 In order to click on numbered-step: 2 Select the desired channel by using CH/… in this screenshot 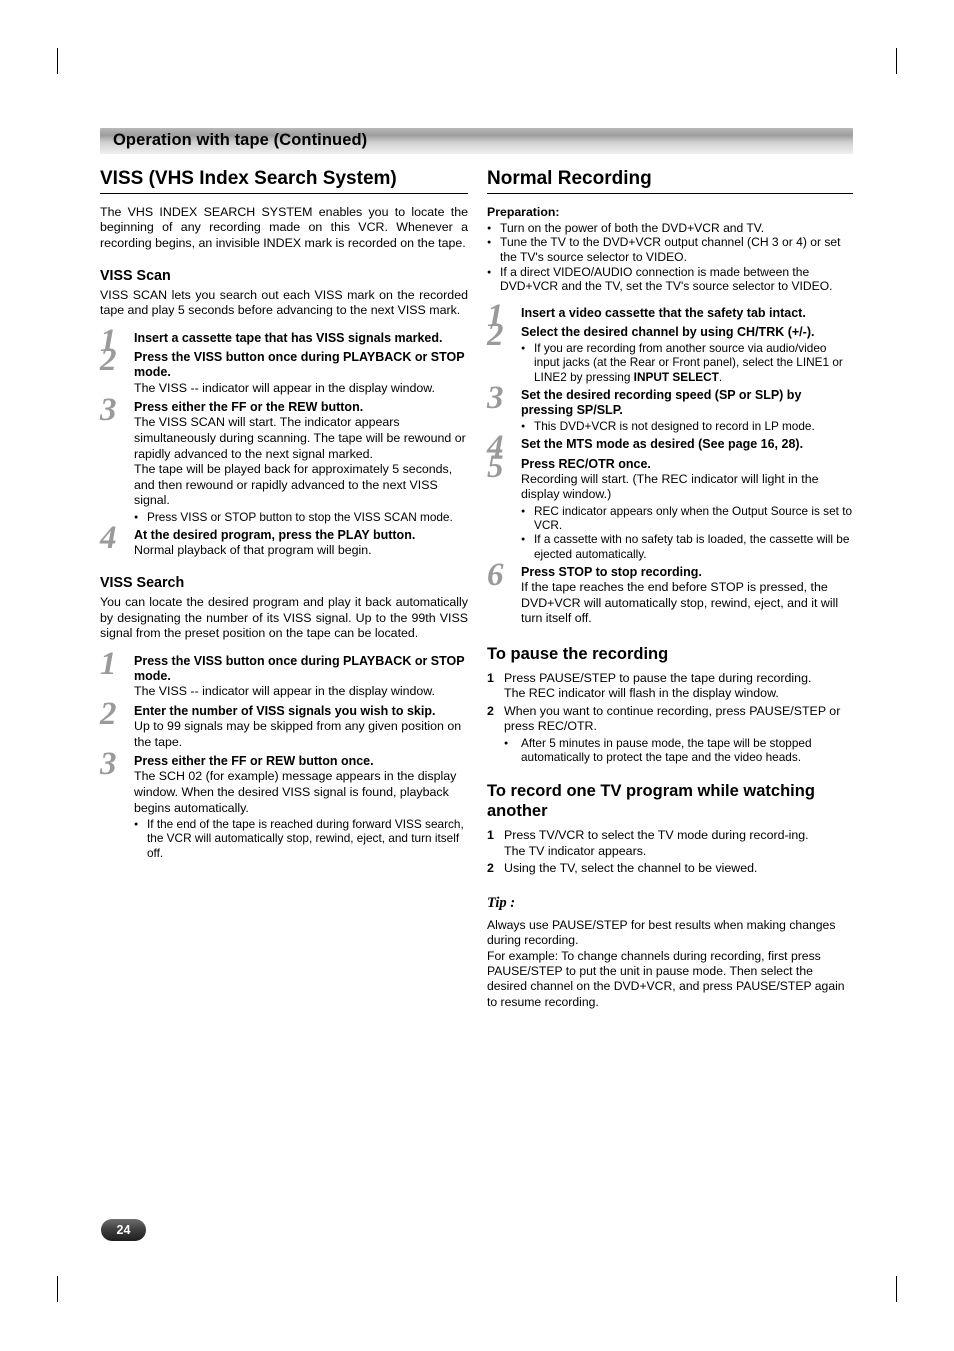, I will do `click(670, 351)`.